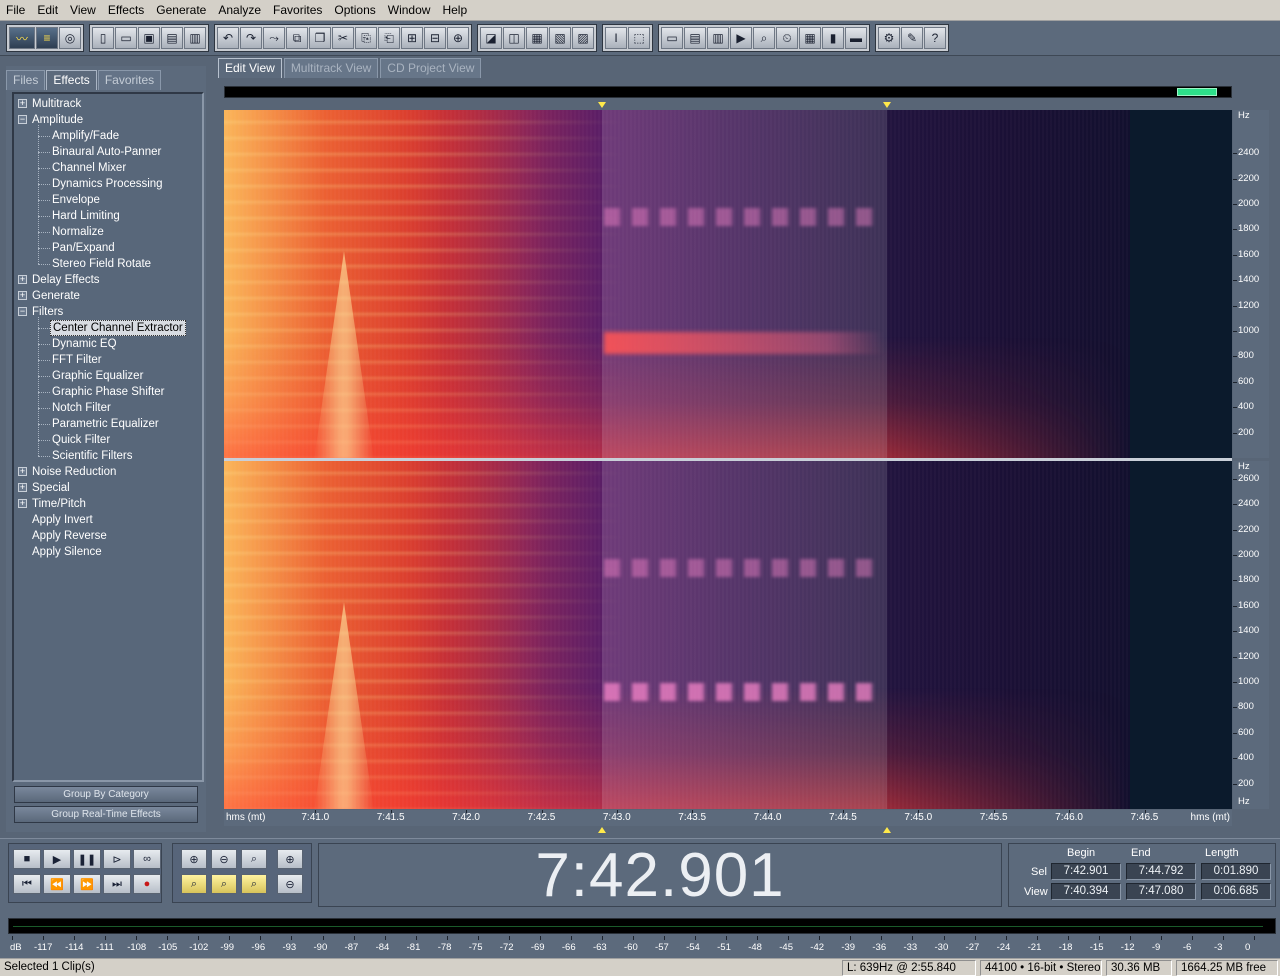 This screenshot has width=1280, height=976. I want to click on menu-help: Help, so click(454, 10).